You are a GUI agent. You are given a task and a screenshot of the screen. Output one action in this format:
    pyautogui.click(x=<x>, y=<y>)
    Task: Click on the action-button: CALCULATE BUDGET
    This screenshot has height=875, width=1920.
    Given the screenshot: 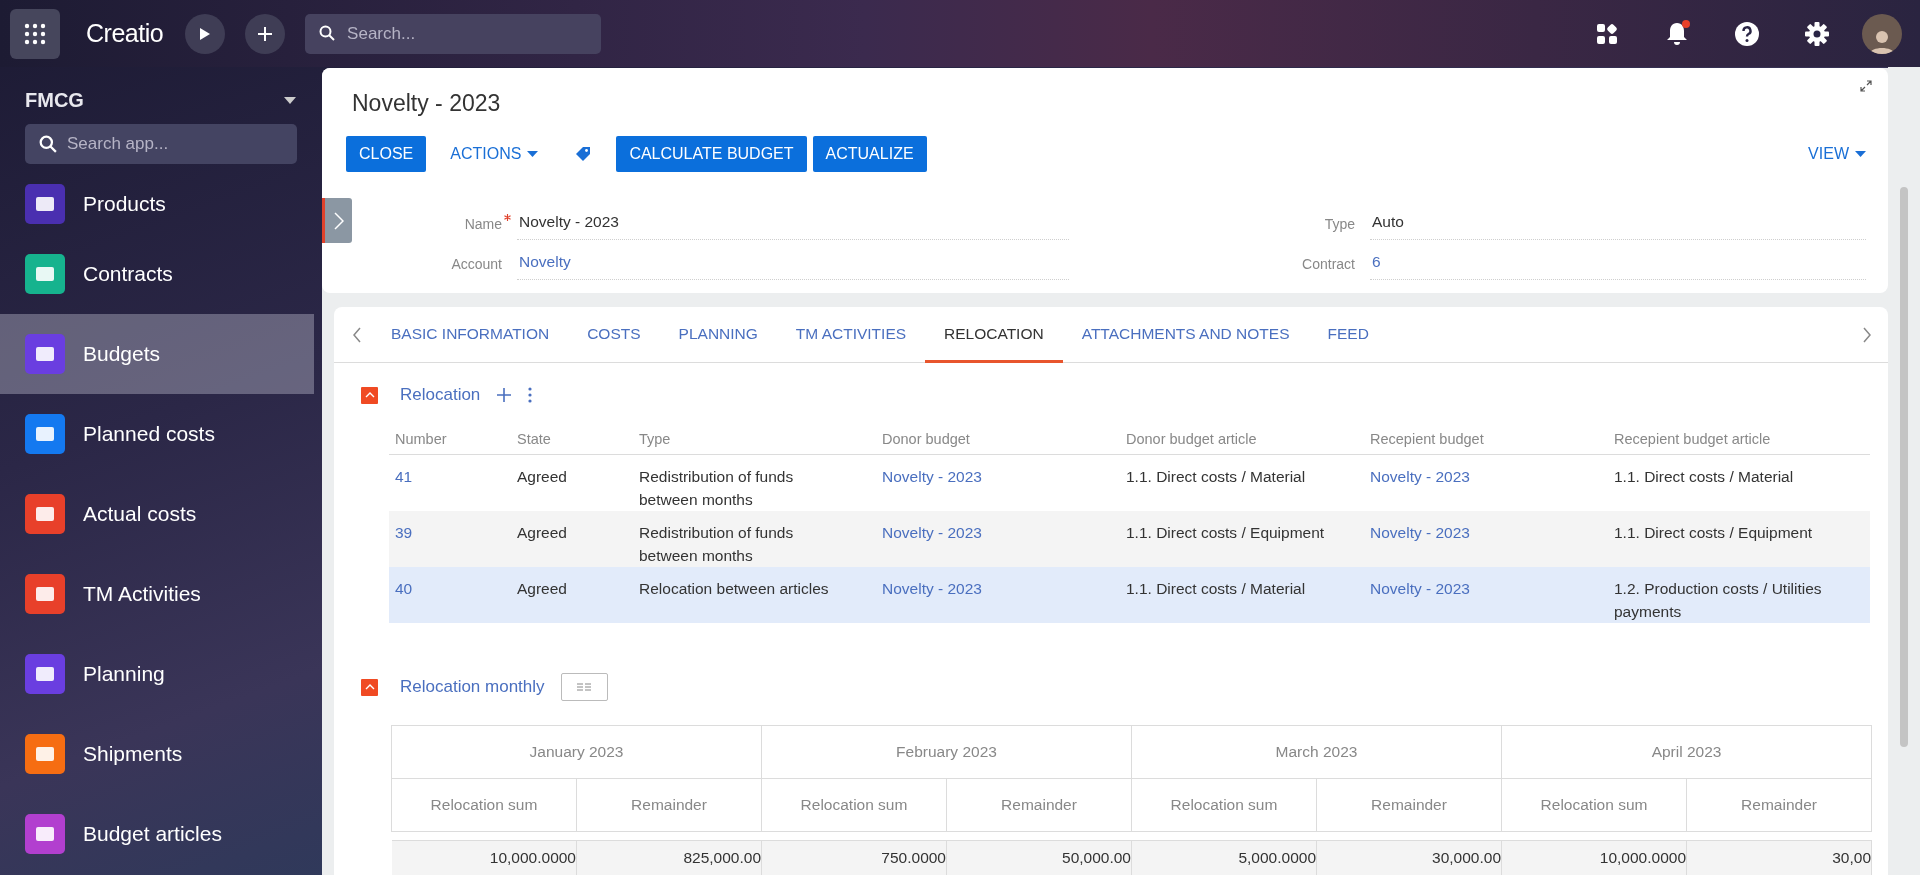 What is the action you would take?
    pyautogui.click(x=711, y=154)
    